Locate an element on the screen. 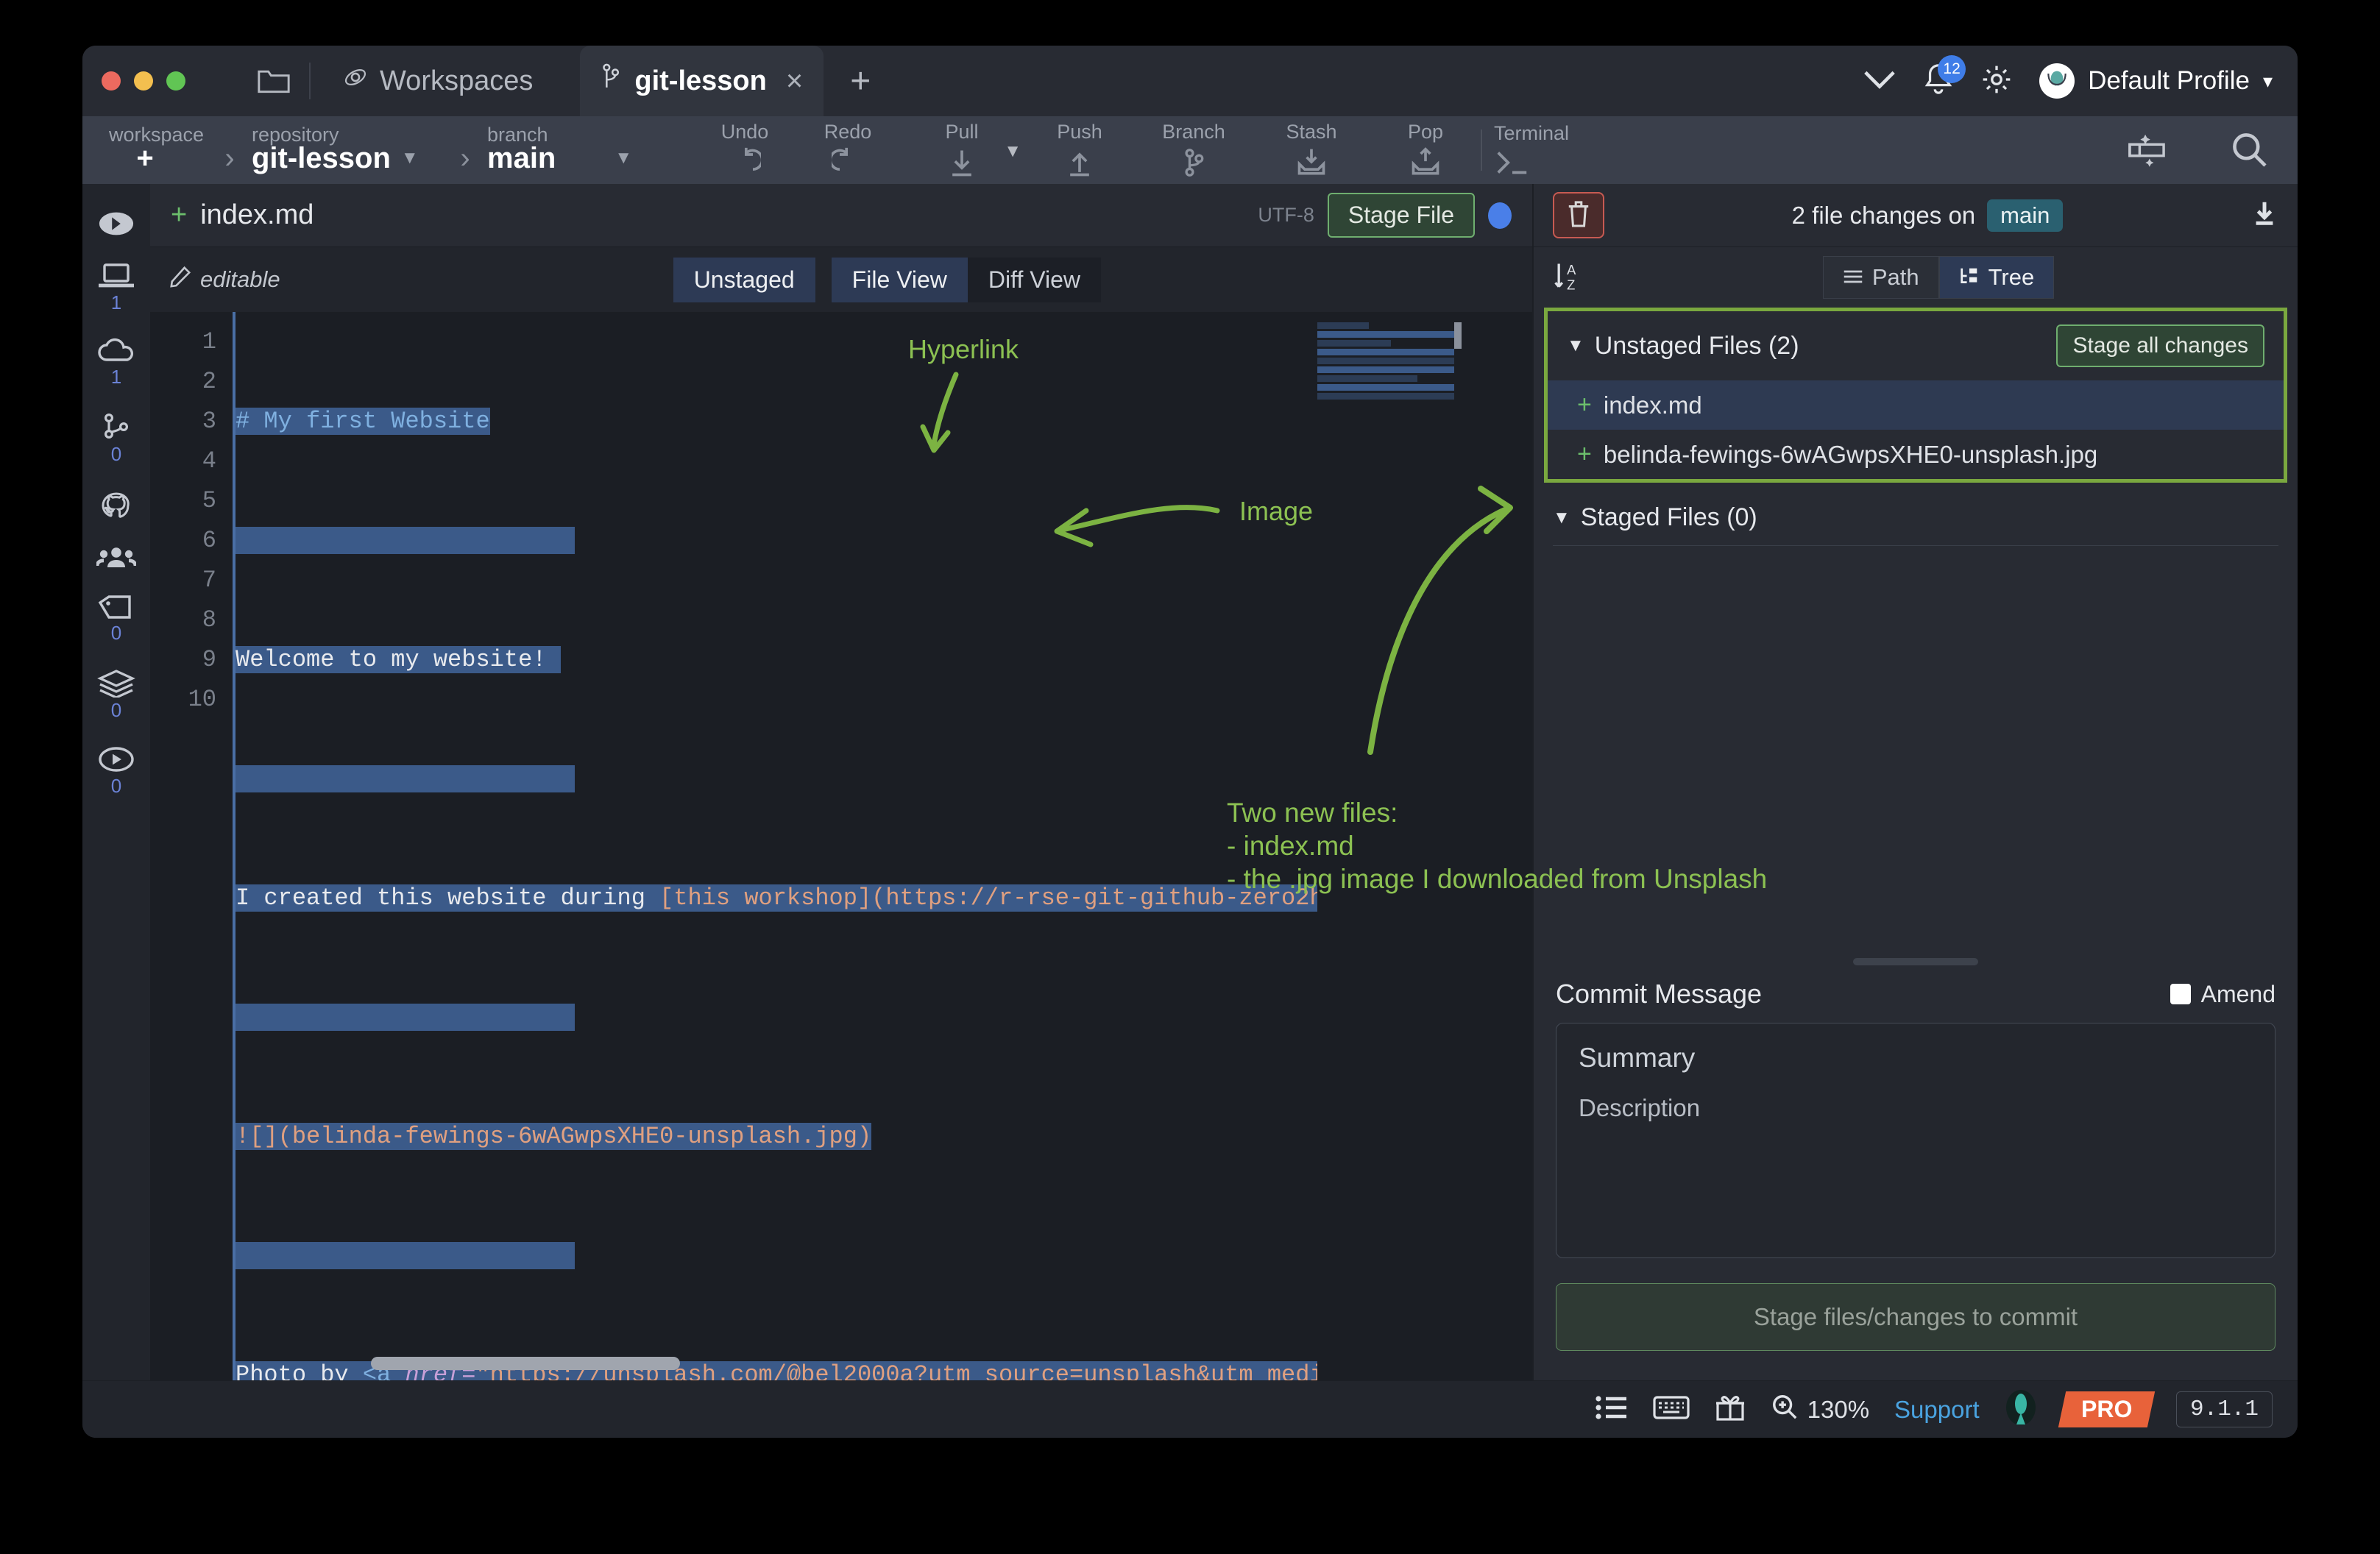  pop-icon is located at coordinates (1425, 162).